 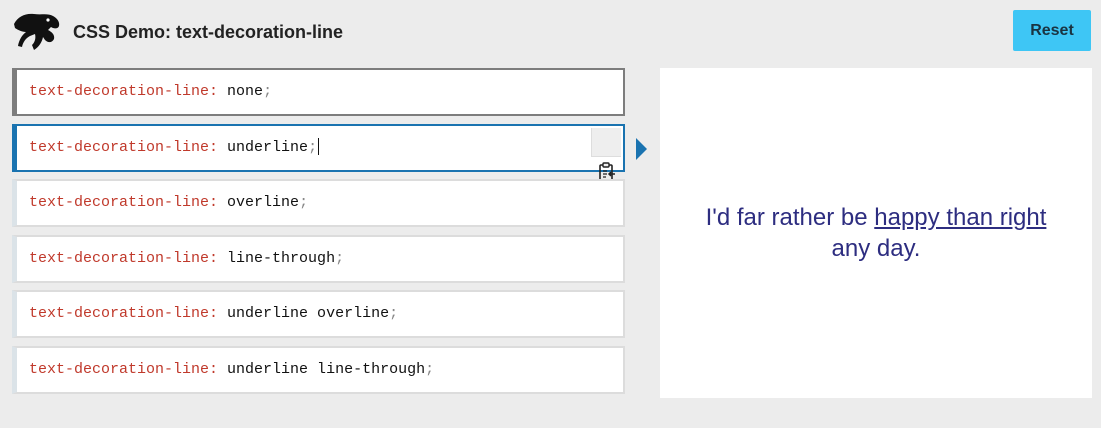 What do you see at coordinates (318, 203) in the screenshot?
I see `example-choice-overline: text-decoration-line: overline;` at bounding box center [318, 203].